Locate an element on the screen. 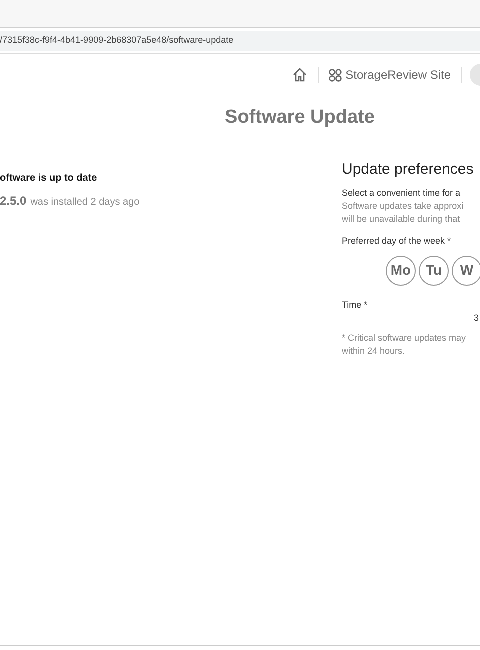 Image resolution: width=480 pixels, height=650 pixels. day-toggle: Mo is located at coordinates (401, 271).